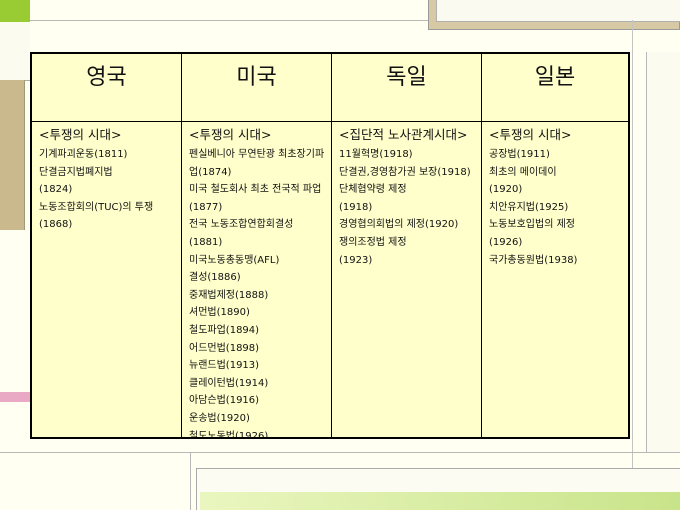  What do you see at coordinates (373, 190) in the screenshot?
I see `event-item: 단체협약령 제정` at bounding box center [373, 190].